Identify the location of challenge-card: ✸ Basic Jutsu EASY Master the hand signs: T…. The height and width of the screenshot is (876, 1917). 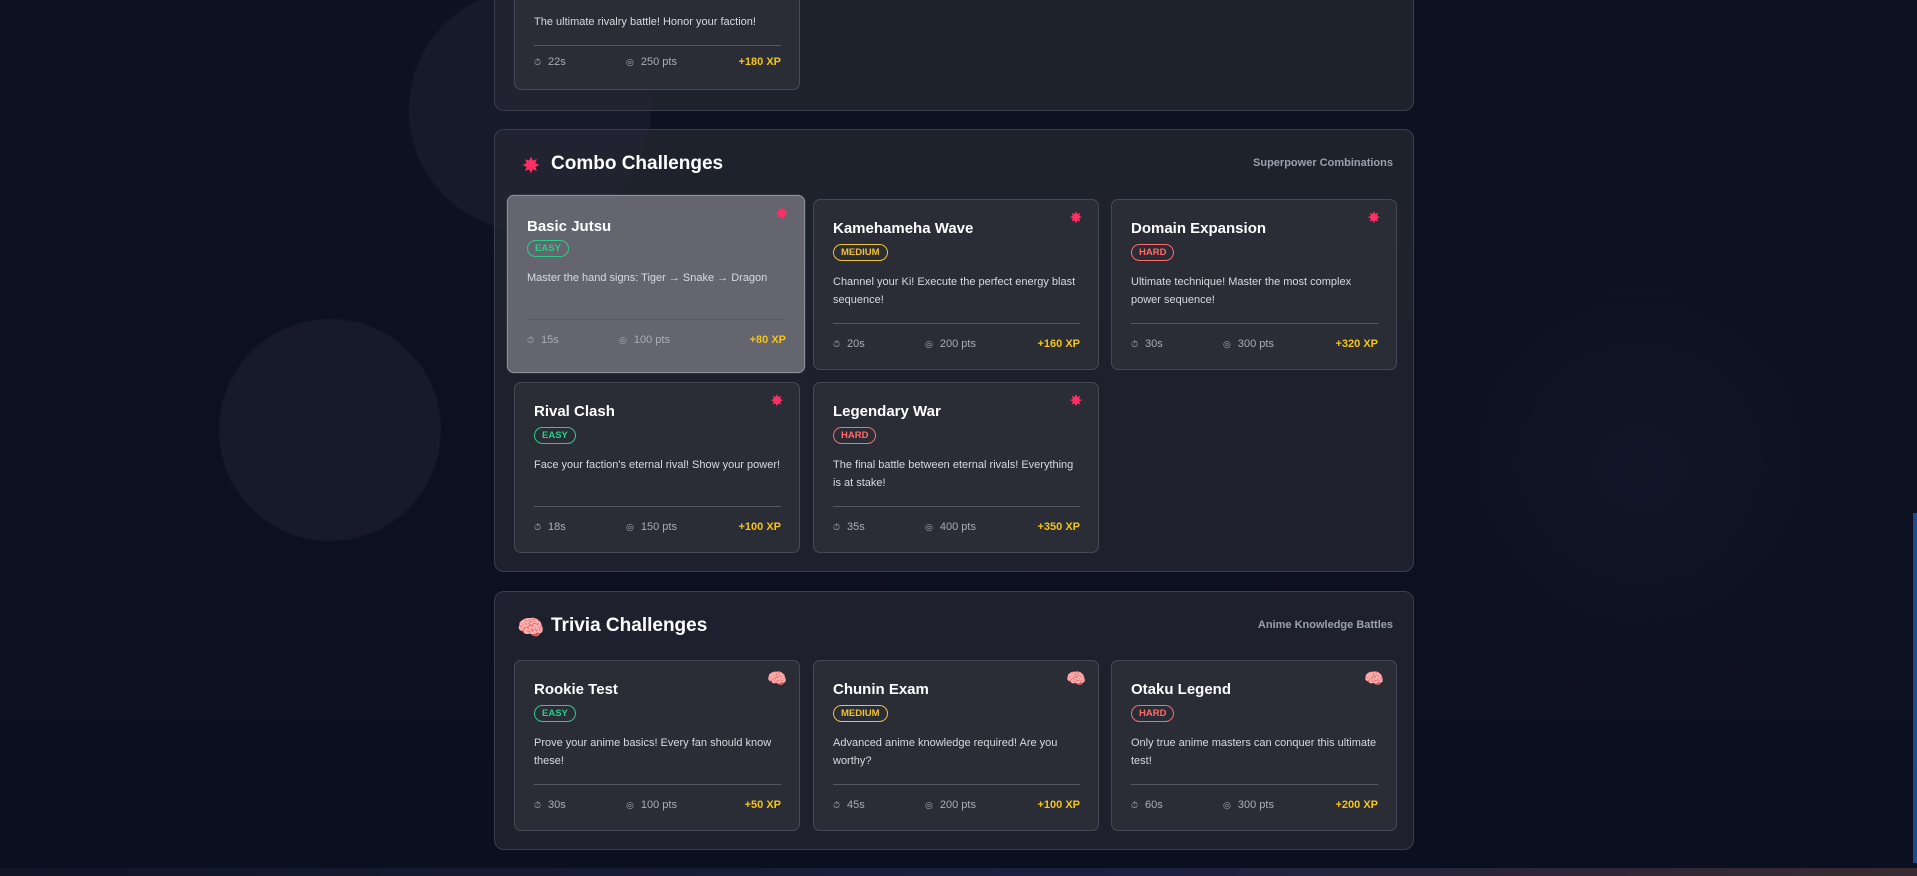
(656, 284).